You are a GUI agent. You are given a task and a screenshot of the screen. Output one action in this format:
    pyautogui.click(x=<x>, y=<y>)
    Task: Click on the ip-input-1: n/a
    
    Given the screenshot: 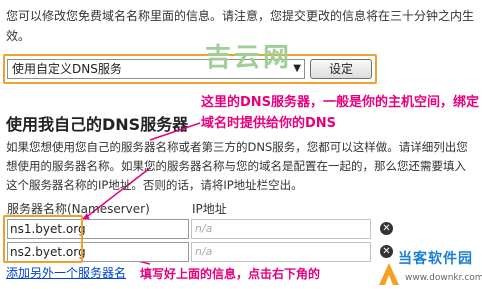 What is the action you would take?
    pyautogui.click(x=281, y=229)
    